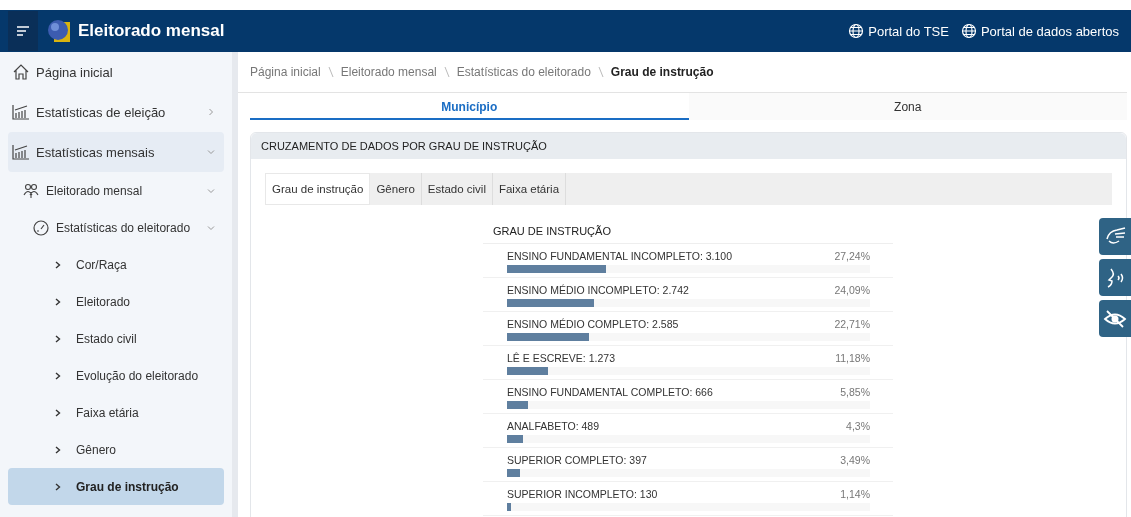  I want to click on sidebar-item: Estatísticas de eleição, so click(116, 112).